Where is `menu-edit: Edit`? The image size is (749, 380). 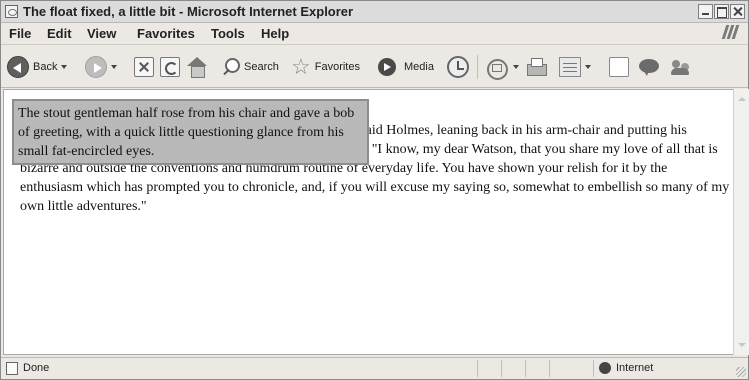 menu-edit: Edit is located at coordinates (59, 33).